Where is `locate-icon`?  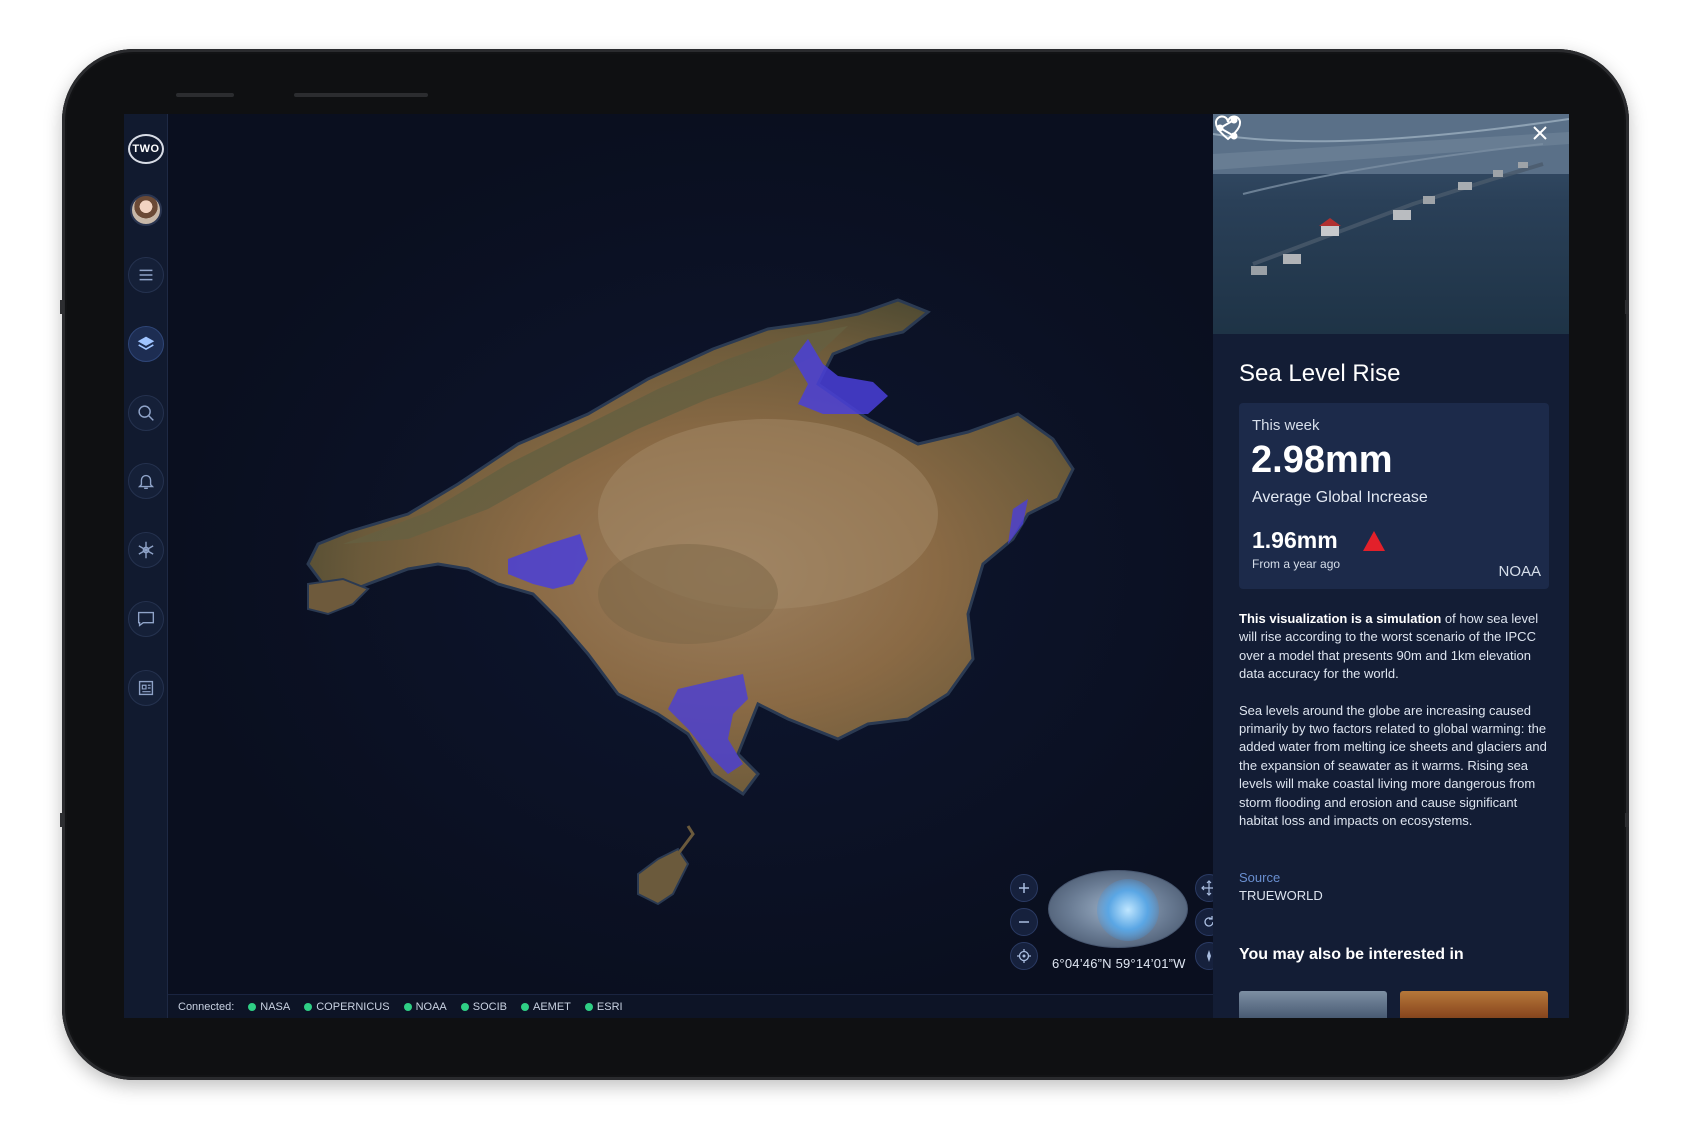 locate-icon is located at coordinates (1024, 956).